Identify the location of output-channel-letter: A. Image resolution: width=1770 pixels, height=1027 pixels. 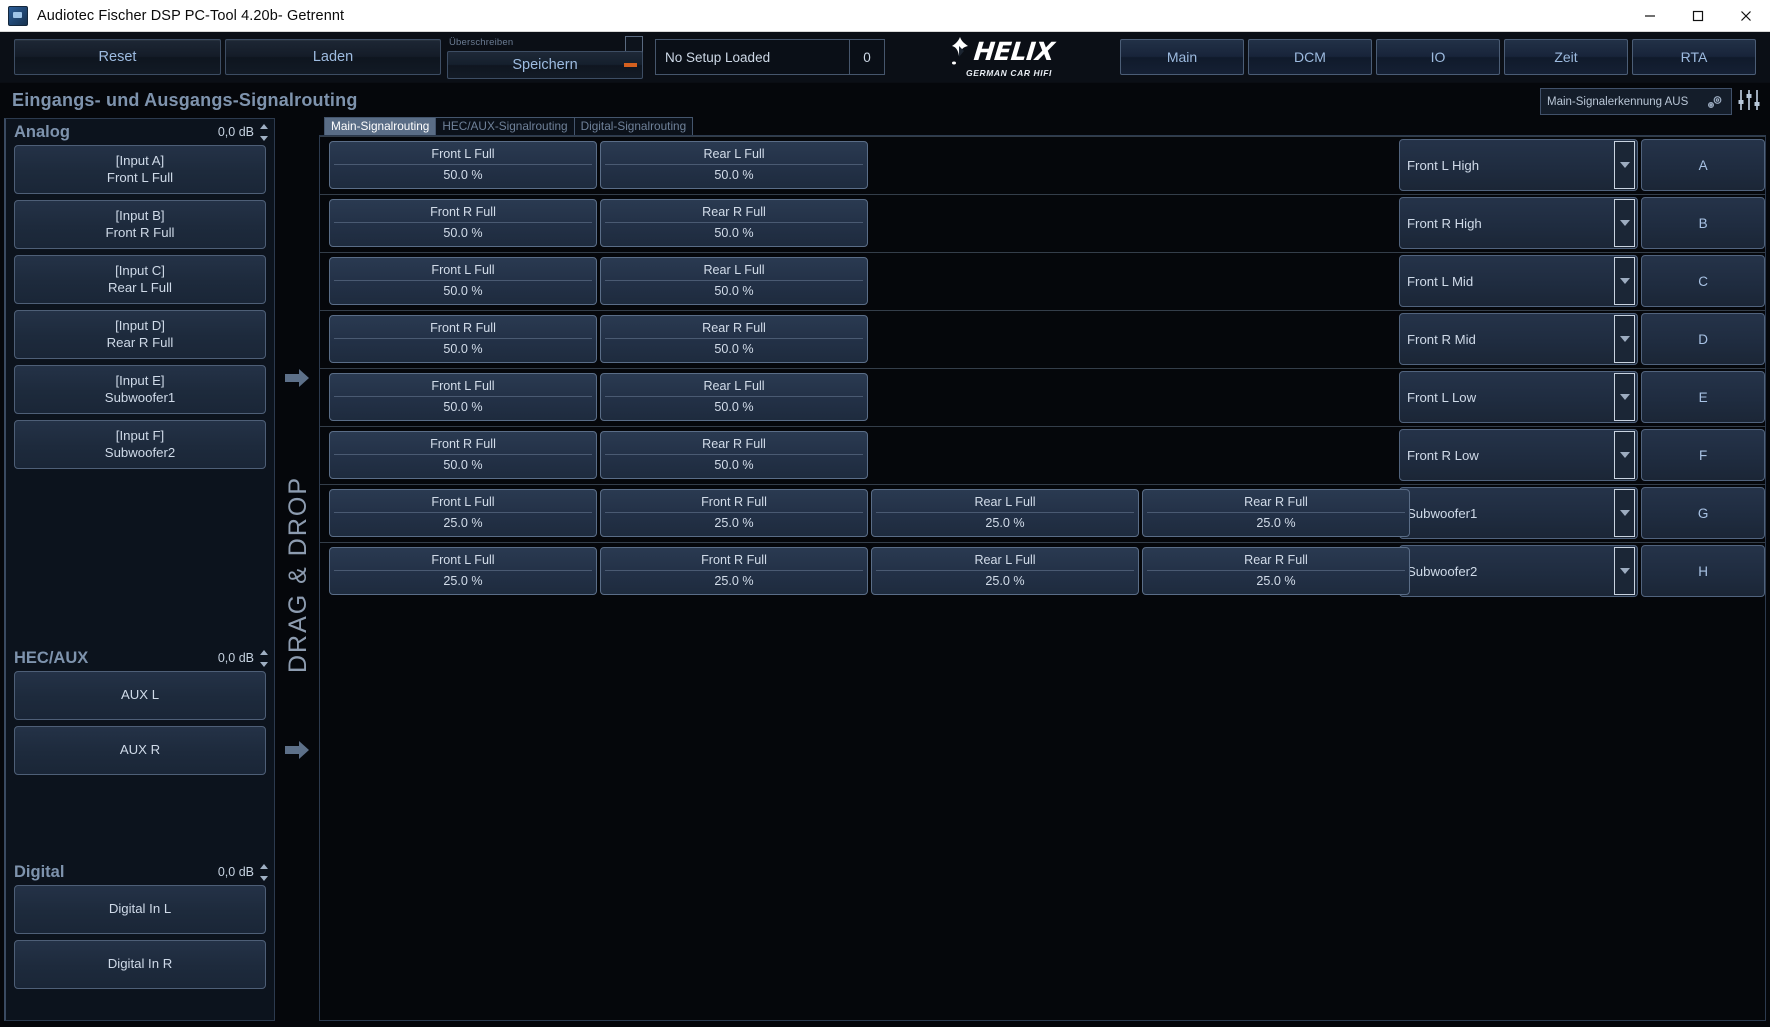
(1703, 165).